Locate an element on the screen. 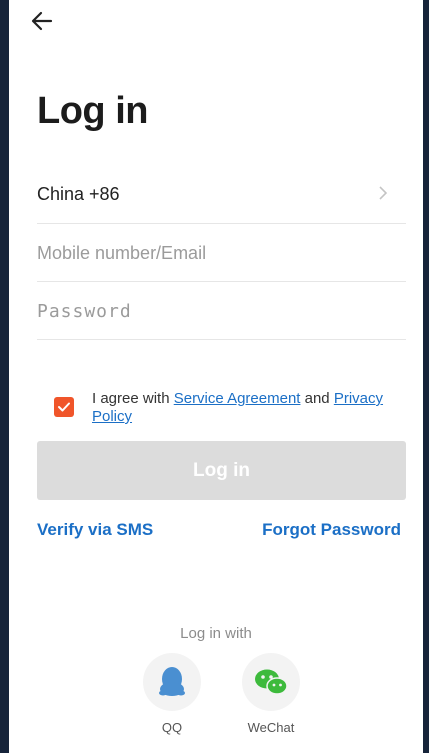 The image size is (429, 753). chevron-right-icon is located at coordinates (383, 193).